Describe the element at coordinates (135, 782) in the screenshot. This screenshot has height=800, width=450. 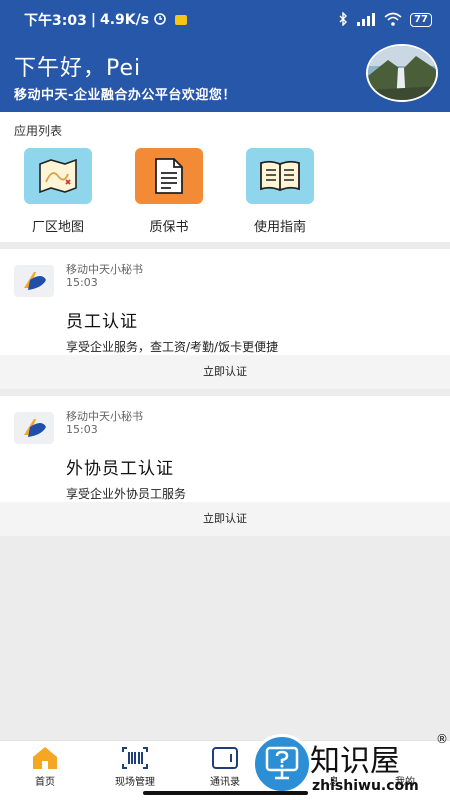
I see `tab-label: 现场管理` at that location.